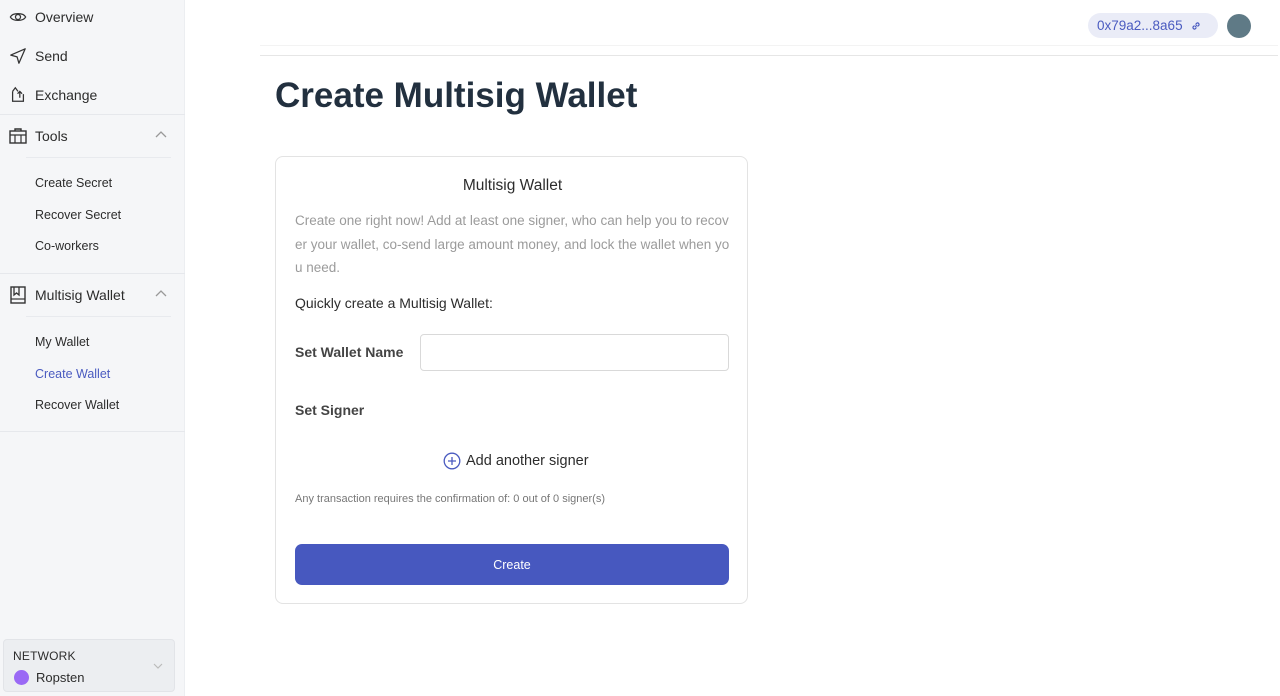  Describe the element at coordinates (78, 215) in the screenshot. I see `sidebar-item-recover-secret: Recover Secret` at that location.